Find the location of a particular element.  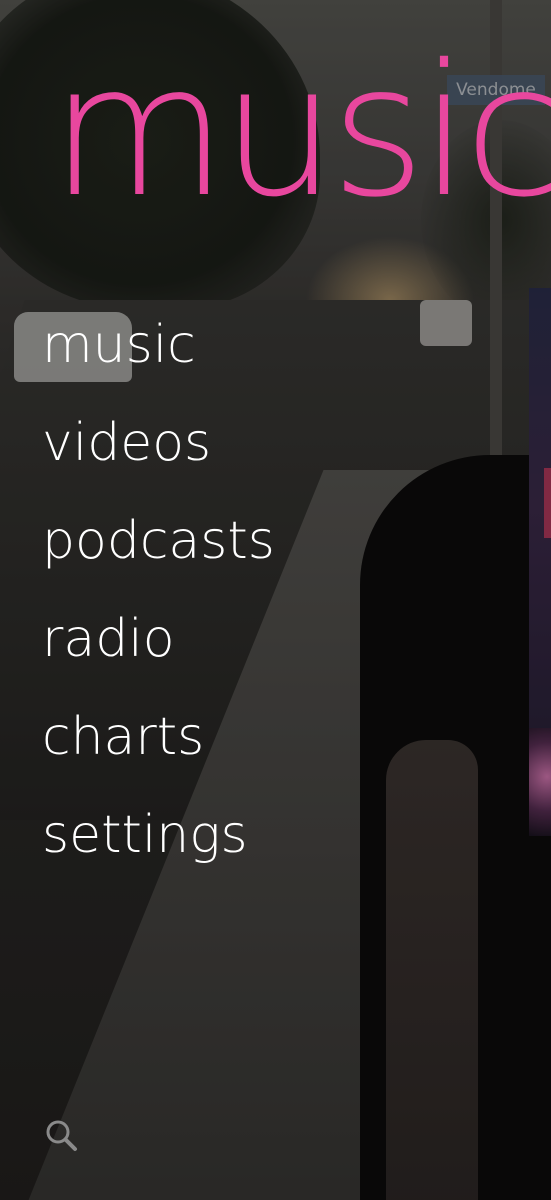

search-button is located at coordinates (64, 1138).